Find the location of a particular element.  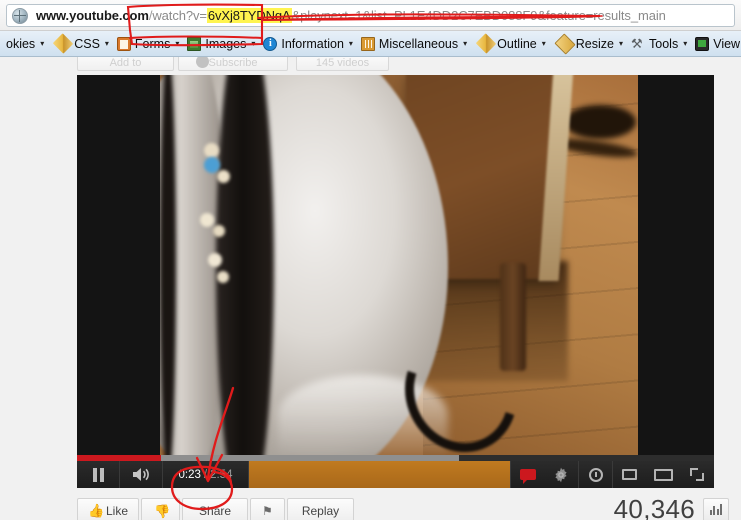

view-count: 40,346 is located at coordinates (654, 507).